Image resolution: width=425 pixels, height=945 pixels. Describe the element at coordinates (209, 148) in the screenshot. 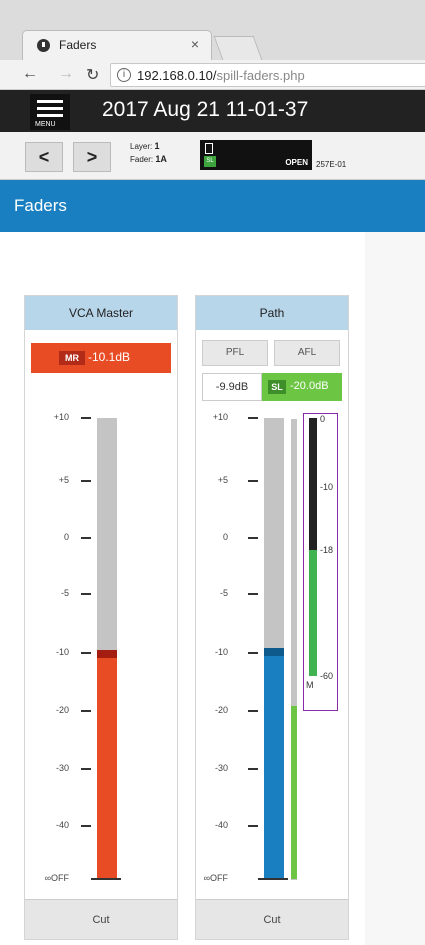

I see `battery-icon` at that location.